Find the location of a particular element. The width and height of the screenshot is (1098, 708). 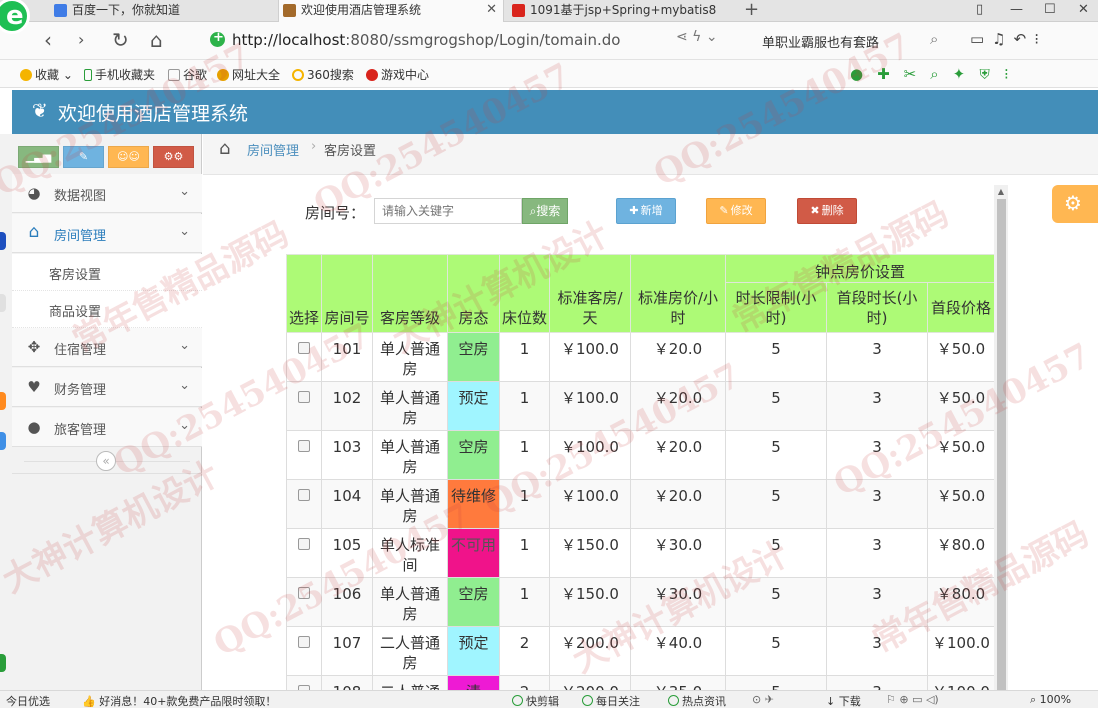

cell-first-price: ￥50.0 is located at coordinates (961, 504).